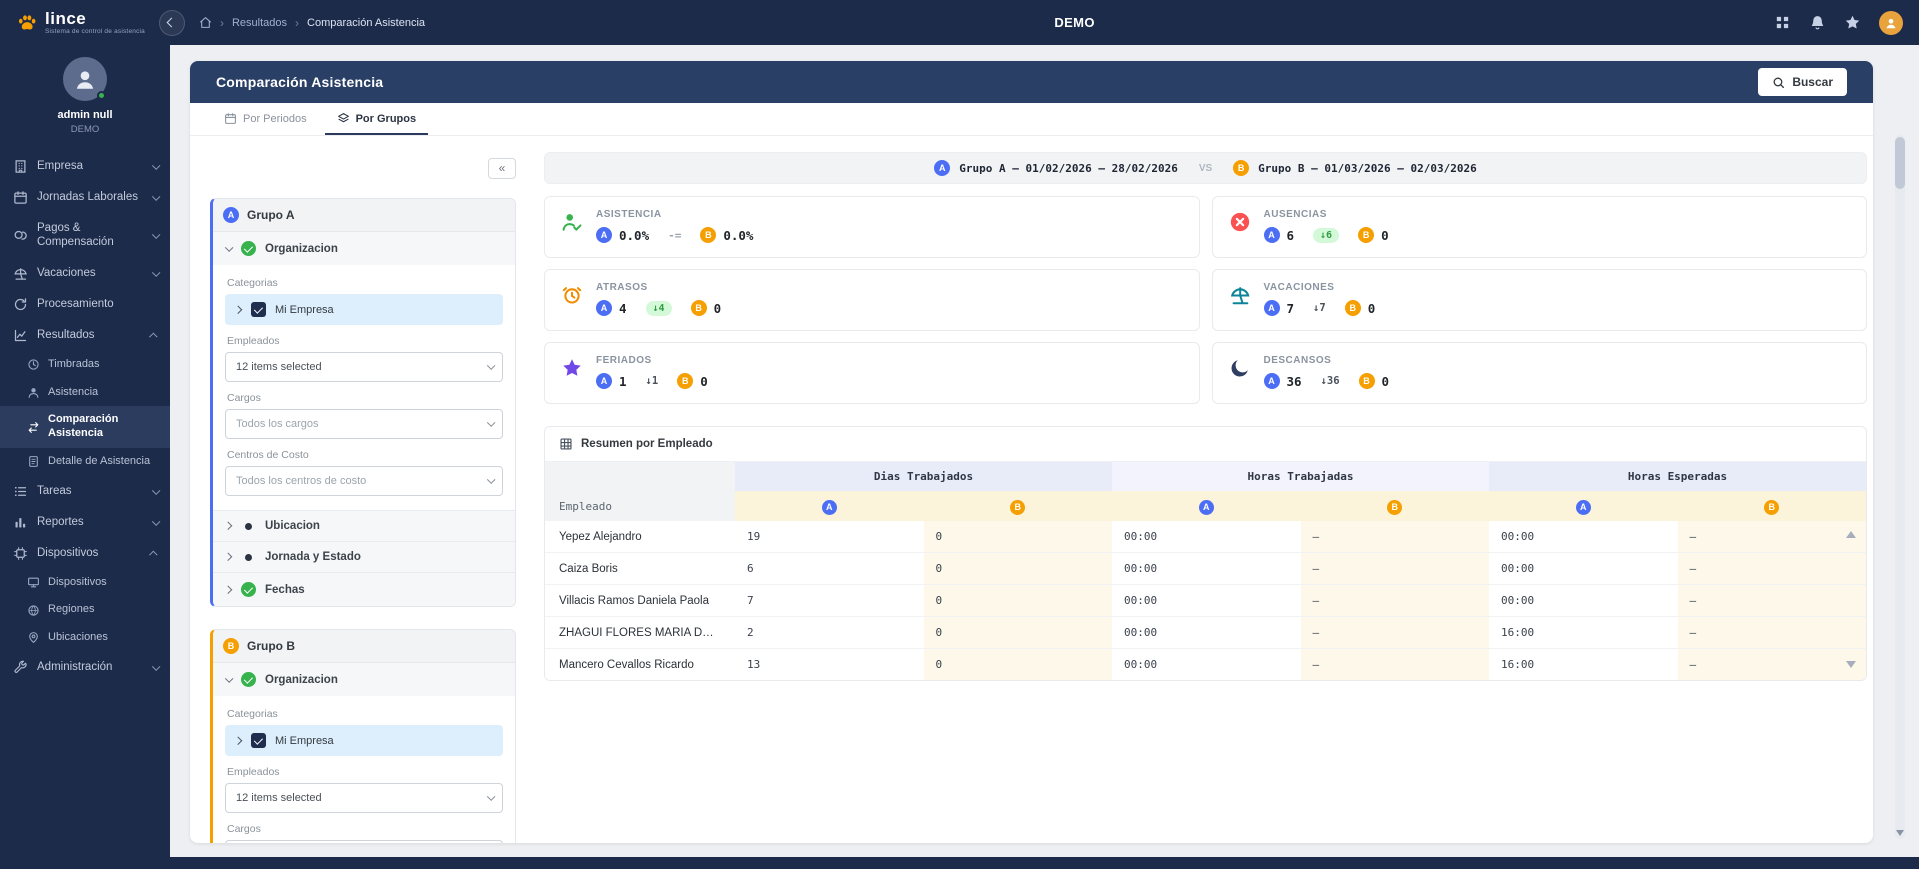  What do you see at coordinates (572, 368) in the screenshot?
I see `holiday-star-icon` at bounding box center [572, 368].